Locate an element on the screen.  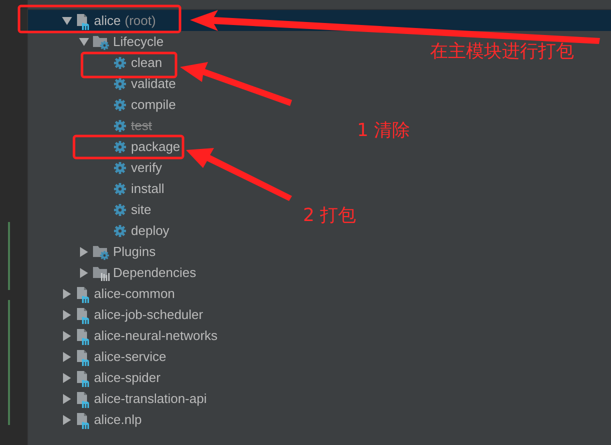
tree-label: alice-neural-networks is located at coordinates (156, 335).